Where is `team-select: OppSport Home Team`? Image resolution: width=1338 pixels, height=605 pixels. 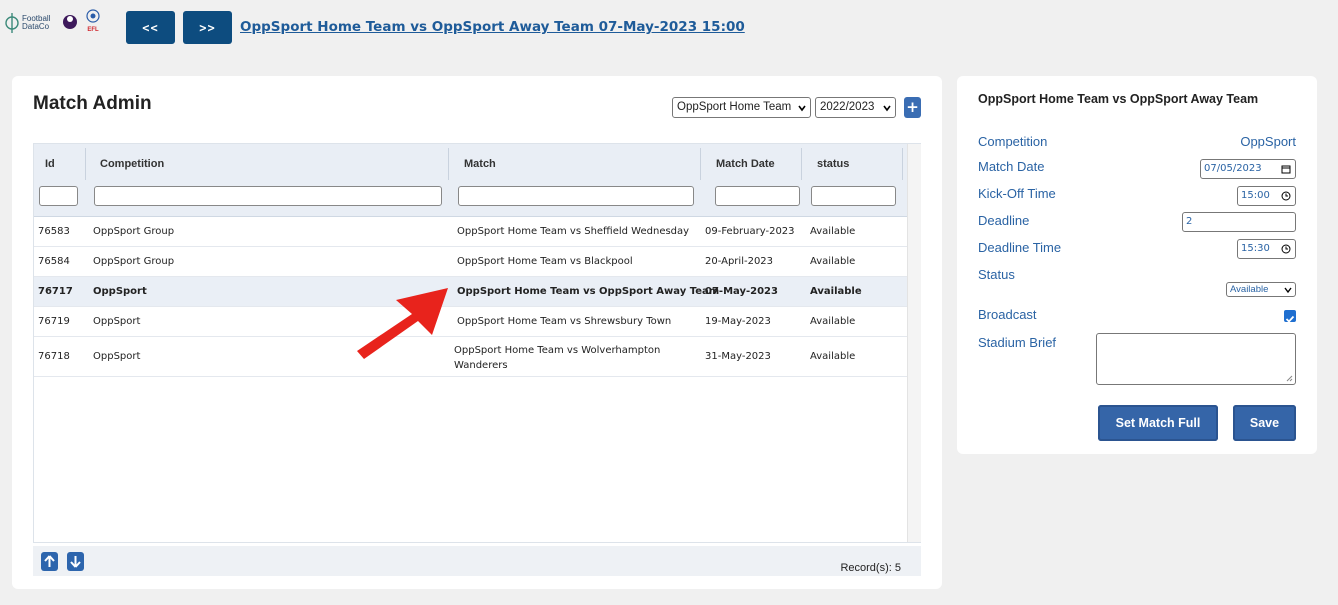 team-select: OppSport Home Team is located at coordinates (741, 107).